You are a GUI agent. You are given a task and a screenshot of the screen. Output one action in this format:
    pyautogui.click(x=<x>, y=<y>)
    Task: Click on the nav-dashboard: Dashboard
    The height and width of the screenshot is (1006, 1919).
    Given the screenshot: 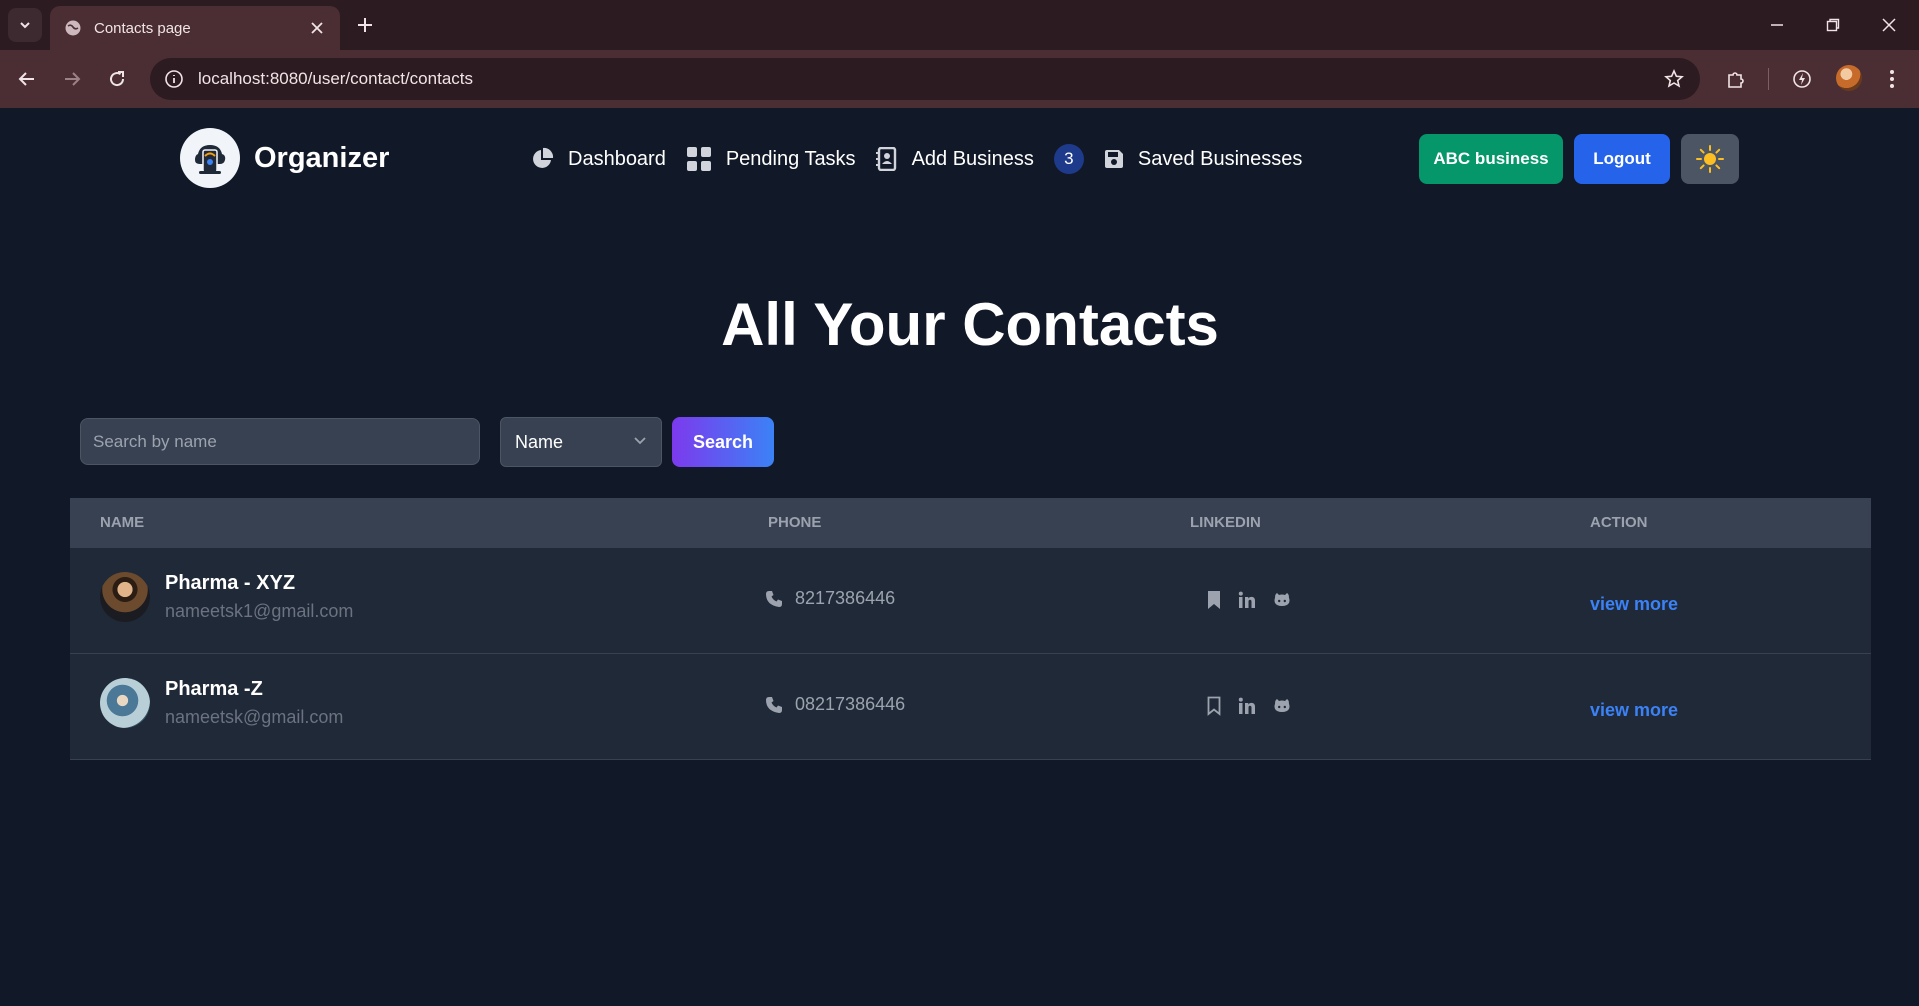 What is the action you would take?
    pyautogui.click(x=598, y=159)
    